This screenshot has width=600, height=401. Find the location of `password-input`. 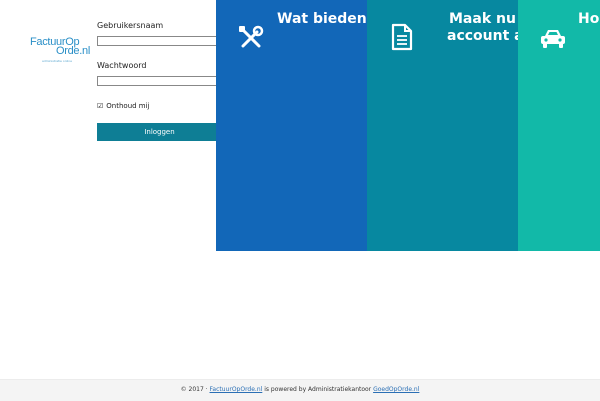

password-input is located at coordinates (162, 81).